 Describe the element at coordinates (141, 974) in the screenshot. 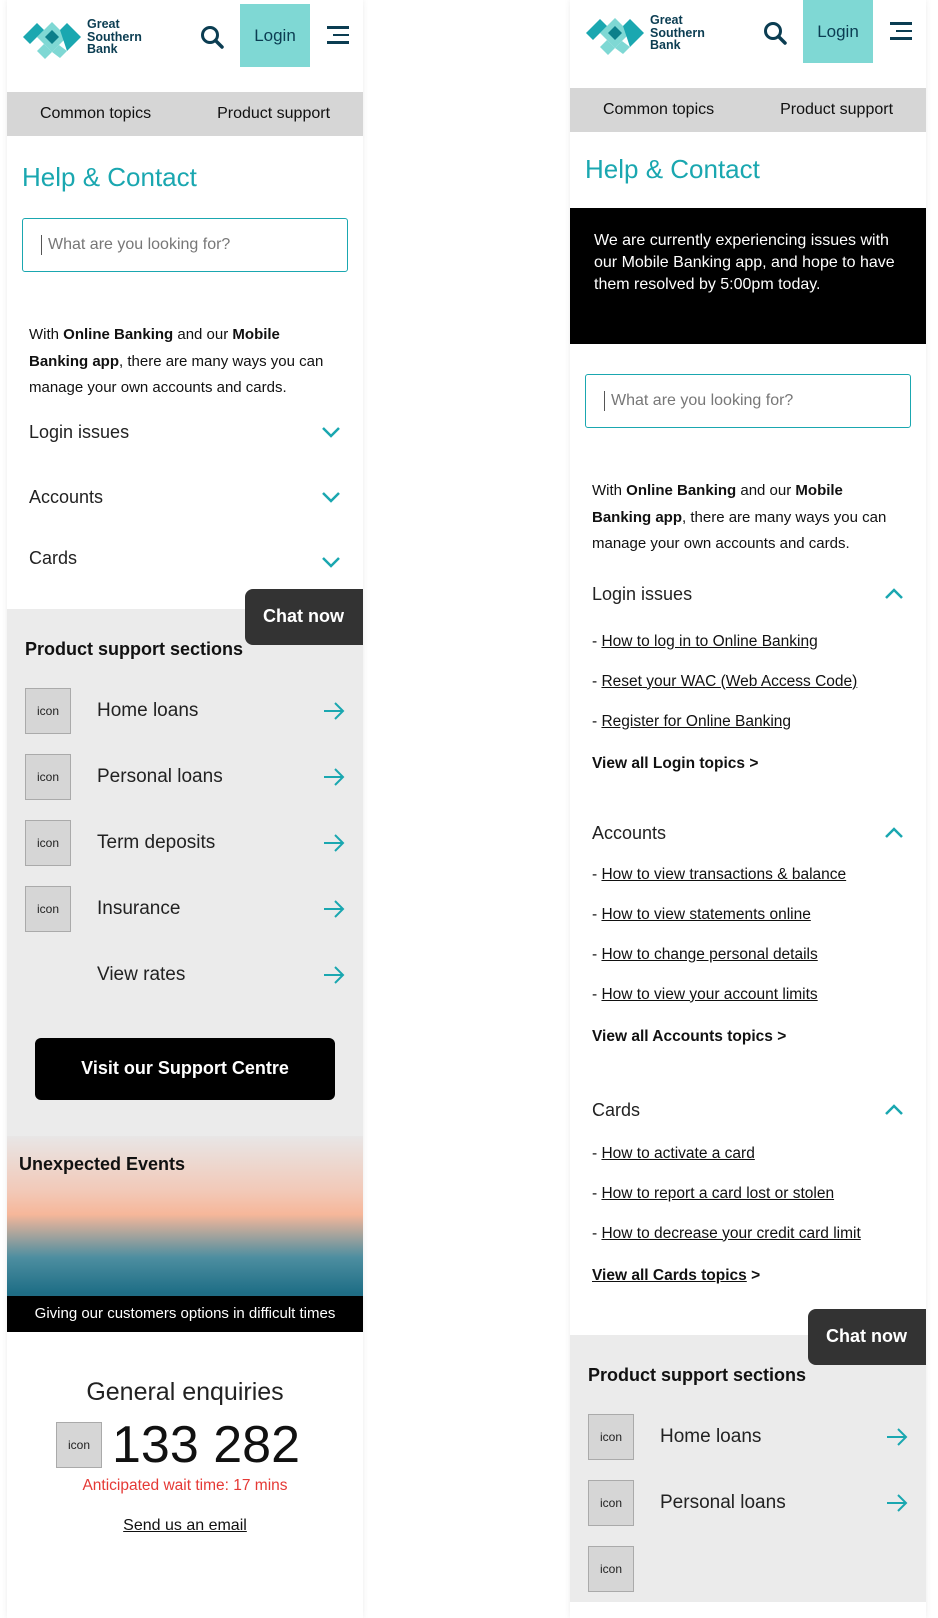

I see `product-label: View rates` at that location.